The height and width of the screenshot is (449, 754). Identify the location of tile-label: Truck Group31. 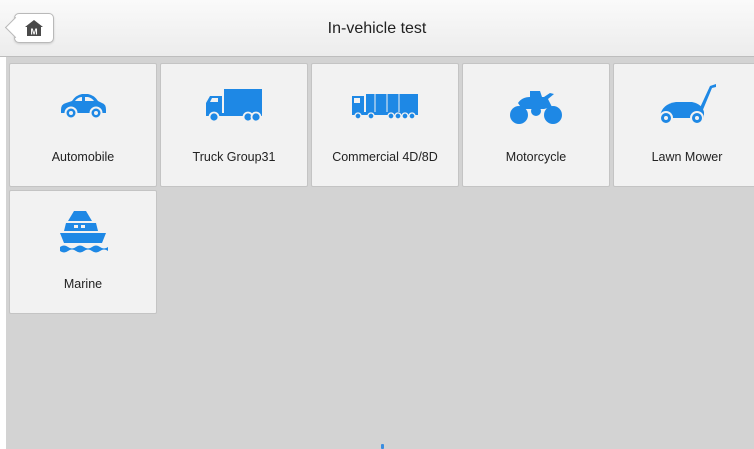
(234, 157).